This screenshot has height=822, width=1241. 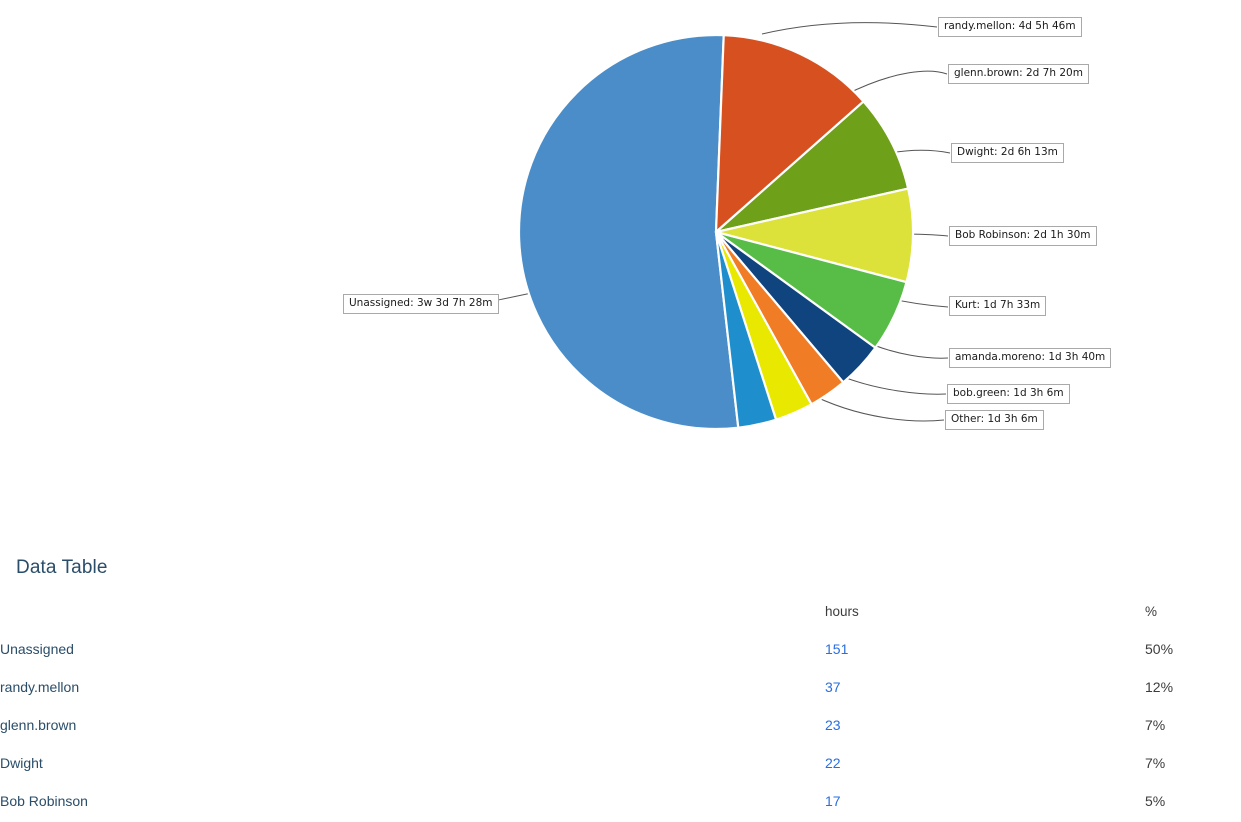 What do you see at coordinates (628, 232) in the screenshot?
I see `pie-slice-unassigned` at bounding box center [628, 232].